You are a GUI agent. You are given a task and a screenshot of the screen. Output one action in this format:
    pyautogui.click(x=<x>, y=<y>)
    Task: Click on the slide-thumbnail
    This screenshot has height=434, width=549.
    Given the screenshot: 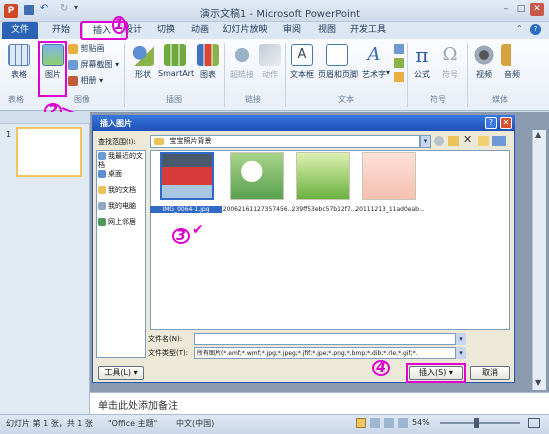 What is the action you would take?
    pyautogui.click(x=49, y=152)
    